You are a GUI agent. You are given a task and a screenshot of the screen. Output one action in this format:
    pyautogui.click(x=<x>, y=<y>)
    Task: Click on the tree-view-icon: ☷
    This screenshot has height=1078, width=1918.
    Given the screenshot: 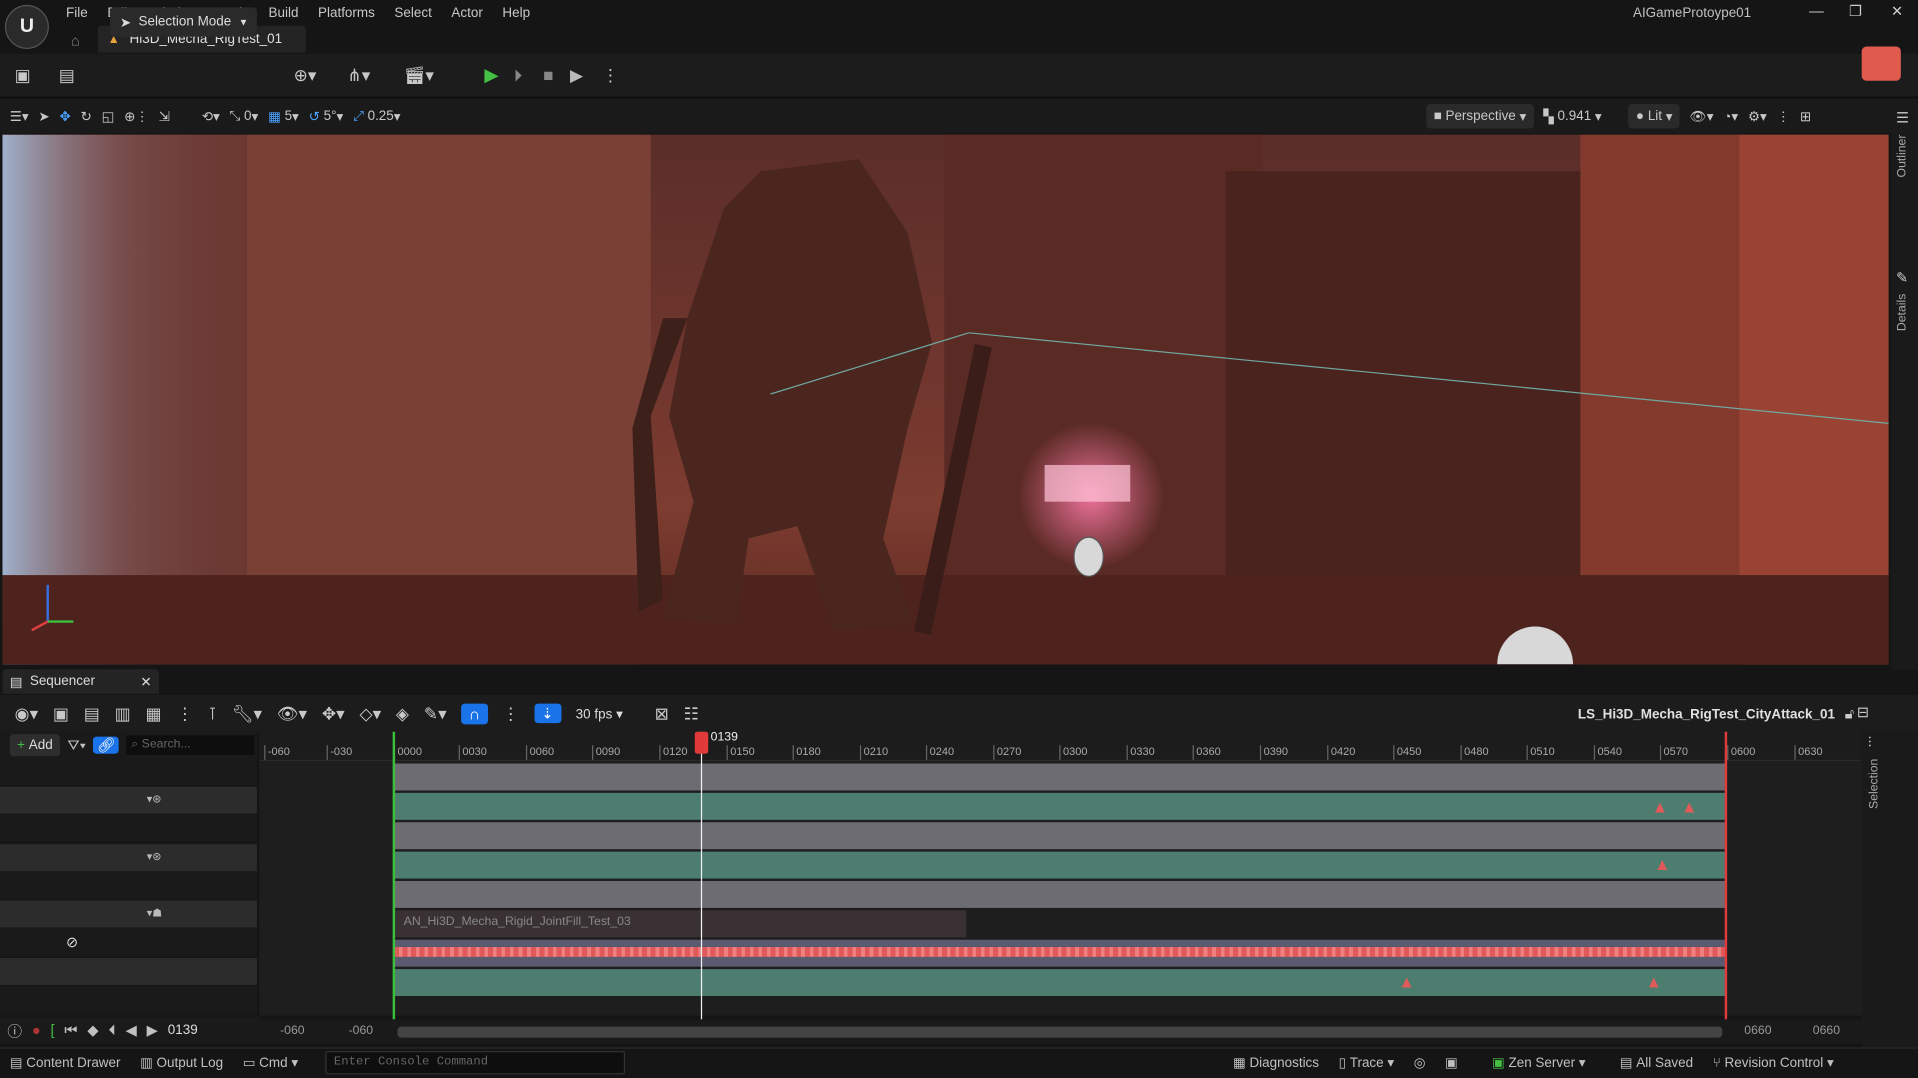 What is the action you would take?
    pyautogui.click(x=691, y=713)
    